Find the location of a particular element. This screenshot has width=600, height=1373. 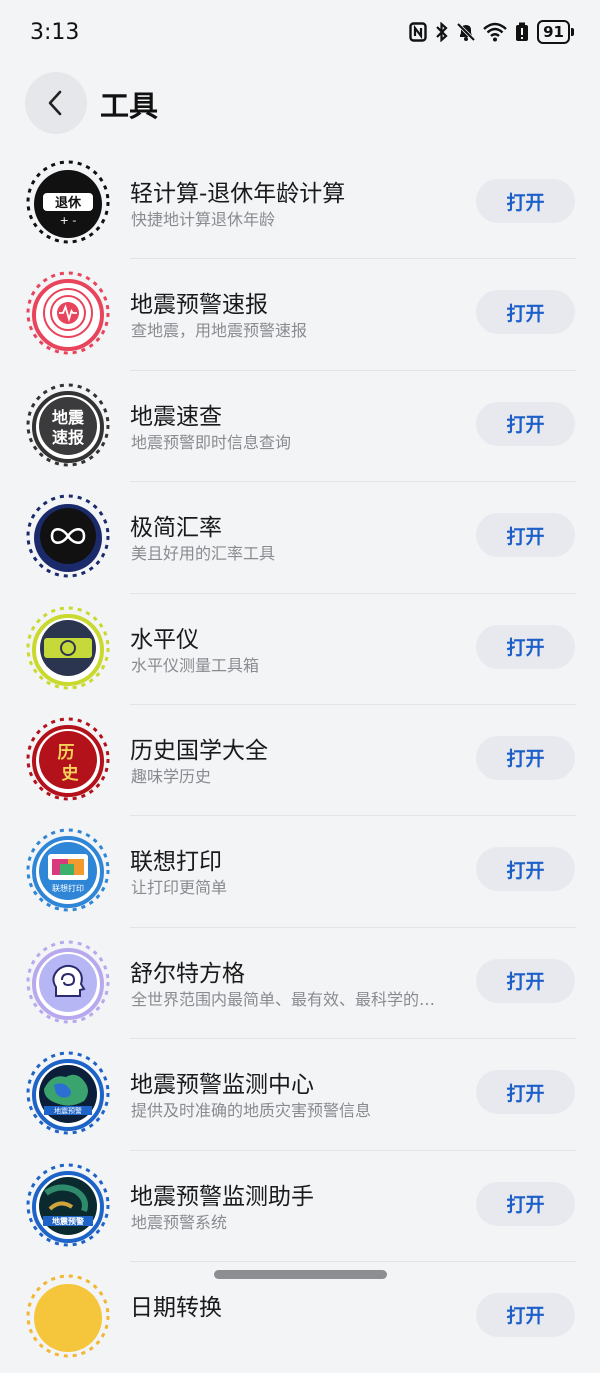

list-item: 退休 + - 轻计算-退休年龄计算 快捷地计算退休年龄 打开 is located at coordinates (300, 204).